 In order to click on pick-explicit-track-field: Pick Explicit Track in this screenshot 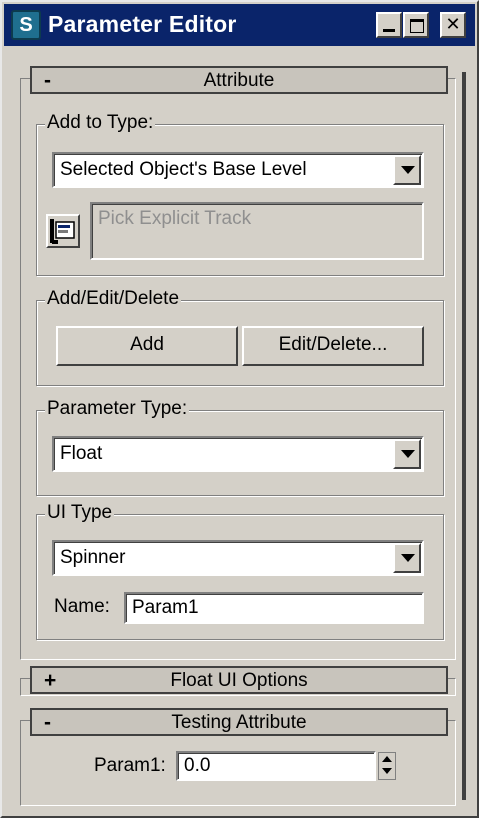, I will do `click(257, 231)`.